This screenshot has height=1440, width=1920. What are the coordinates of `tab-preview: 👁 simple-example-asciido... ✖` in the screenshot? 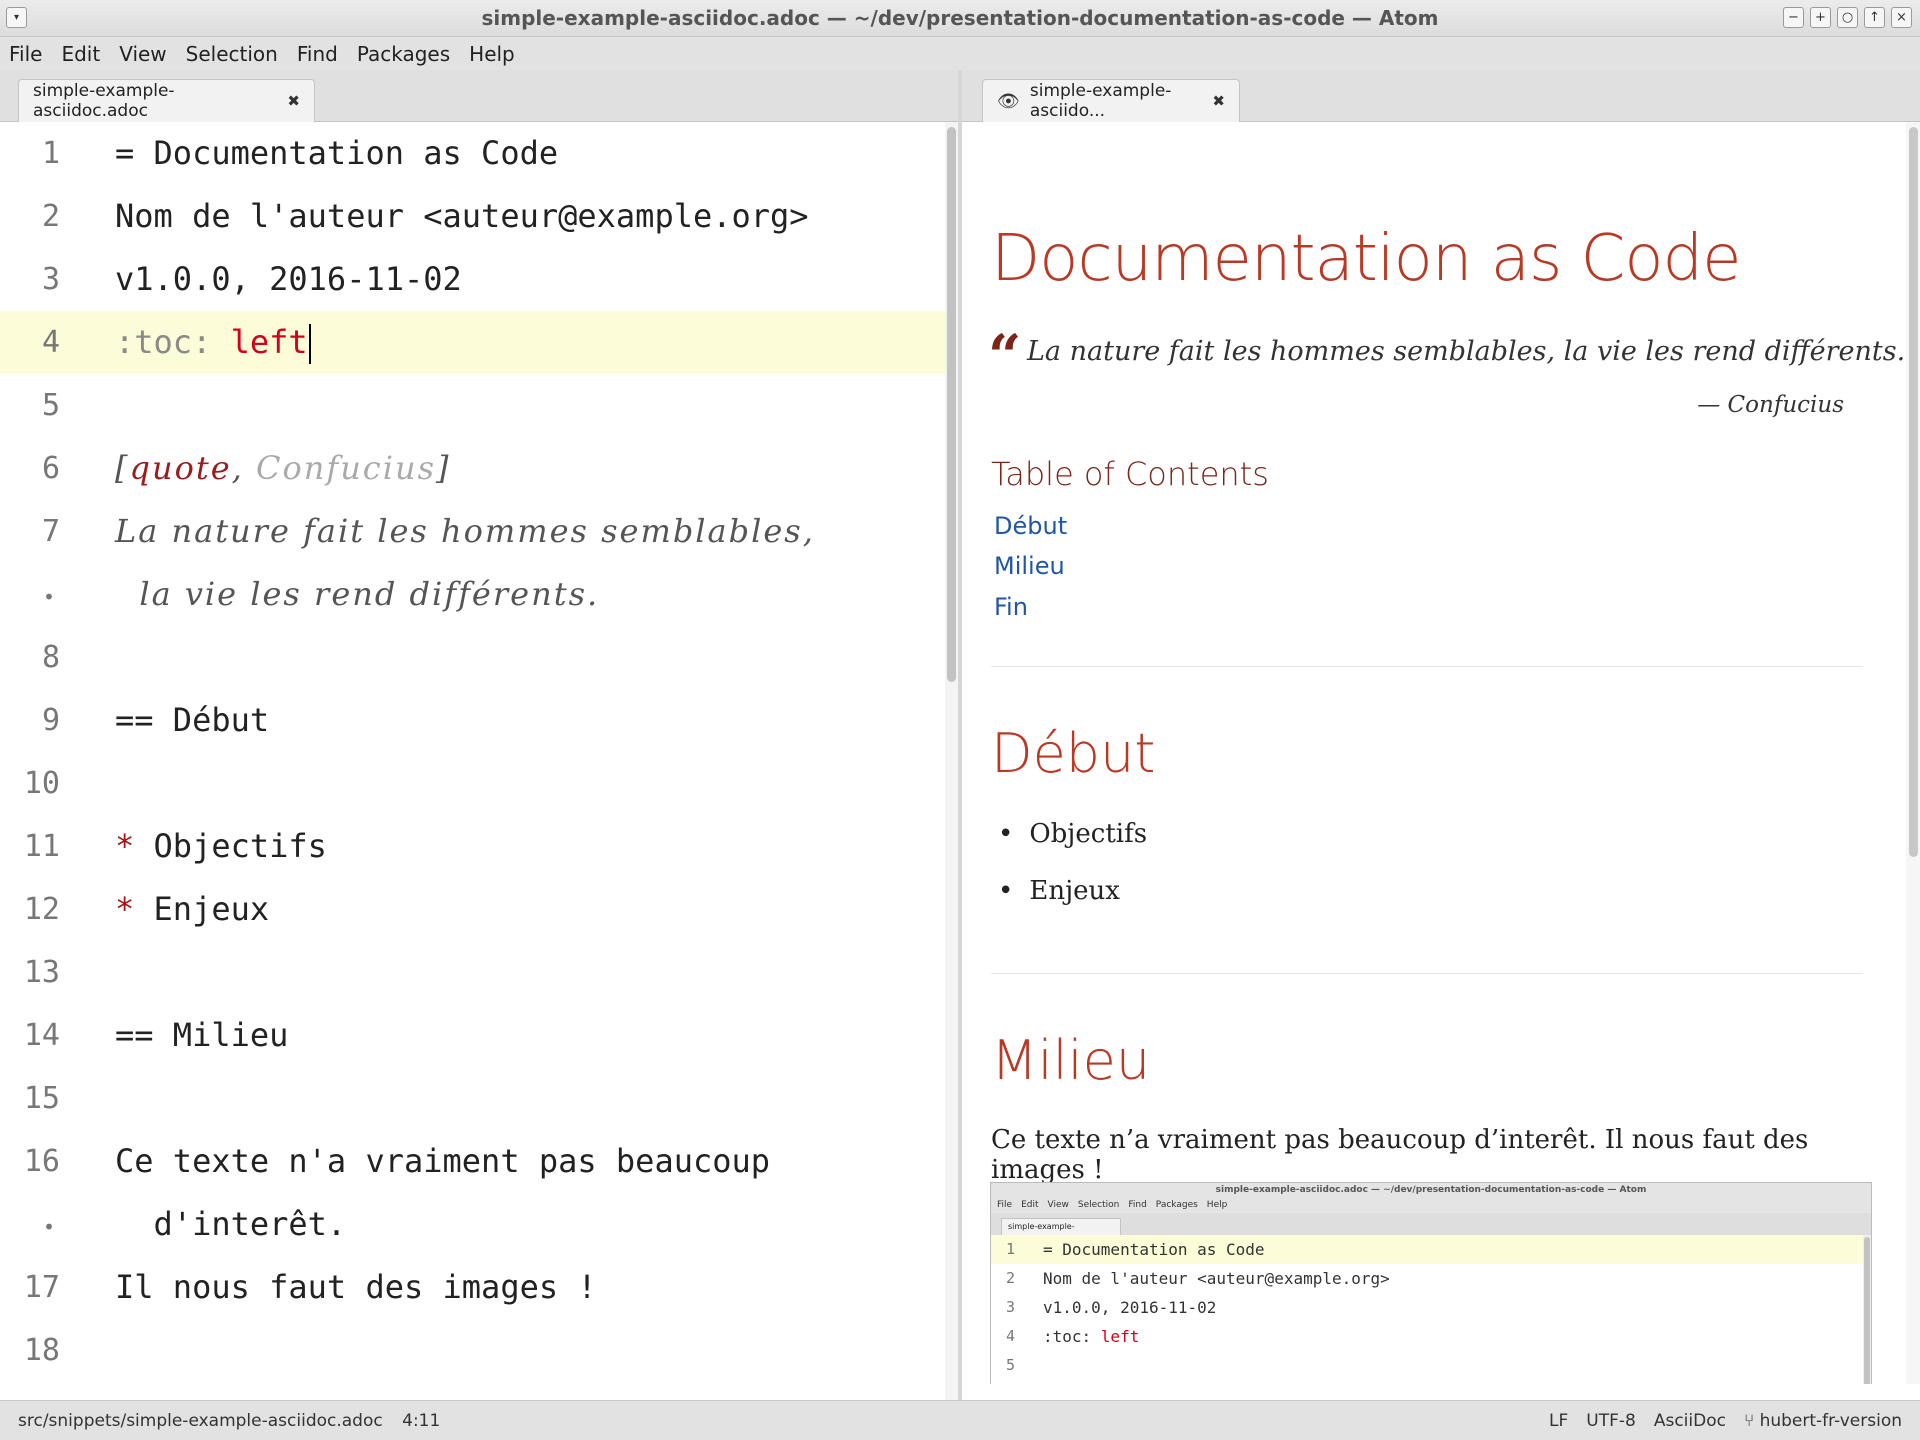 It's located at (1111, 100).